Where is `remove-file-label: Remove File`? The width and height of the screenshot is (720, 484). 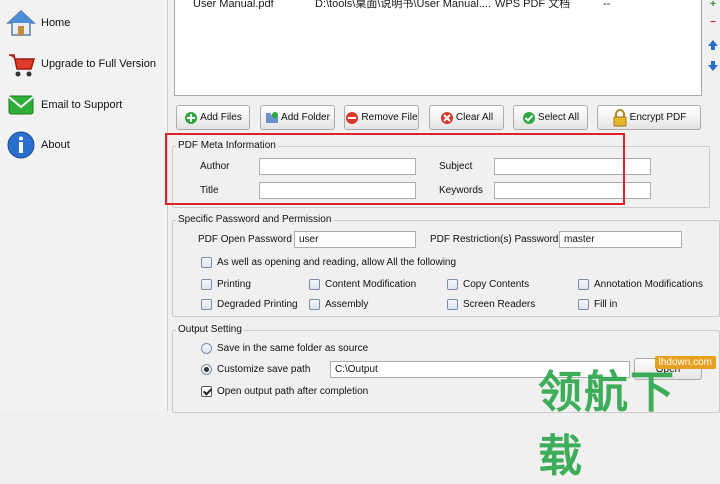
remove-file-label: Remove File is located at coordinates (389, 117).